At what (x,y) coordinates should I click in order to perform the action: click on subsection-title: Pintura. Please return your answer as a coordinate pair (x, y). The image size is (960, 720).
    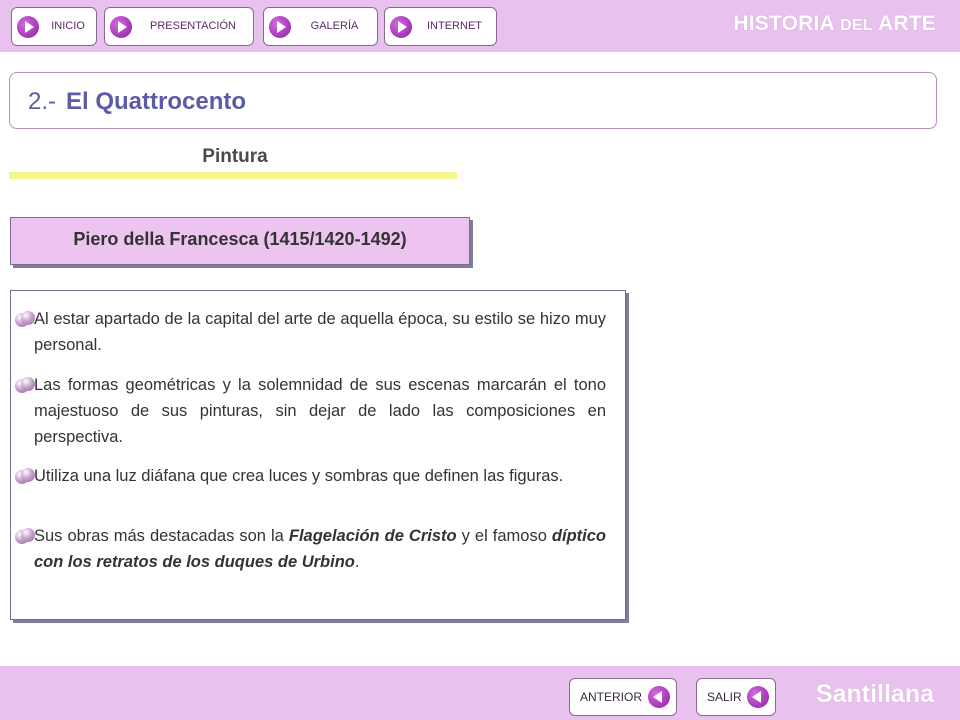
    Looking at the image, I should click on (235, 156).